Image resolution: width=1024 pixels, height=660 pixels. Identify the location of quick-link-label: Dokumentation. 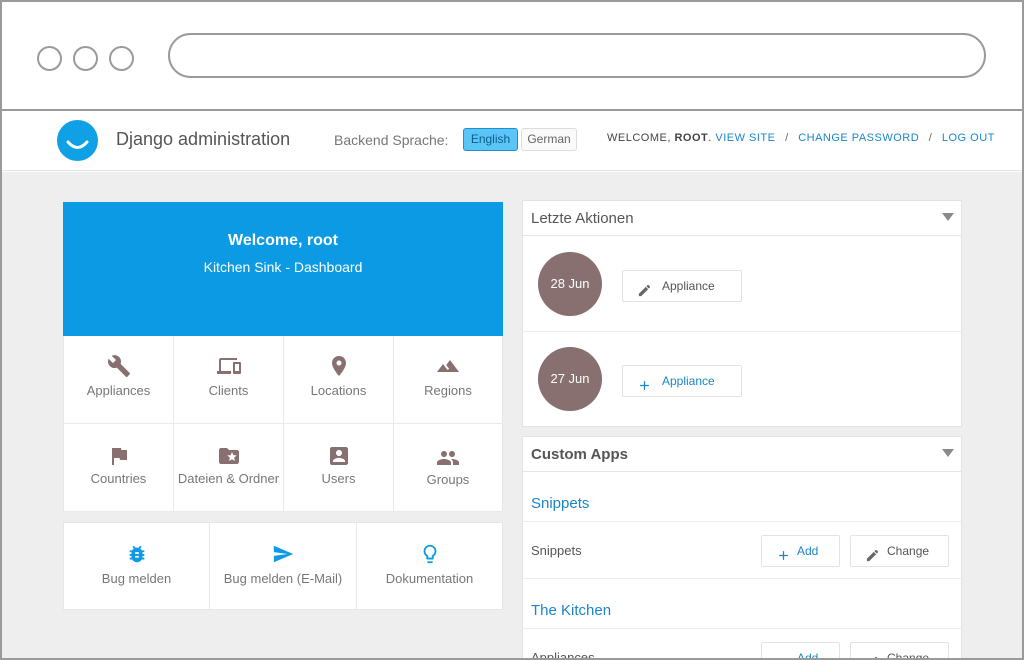
(429, 578).